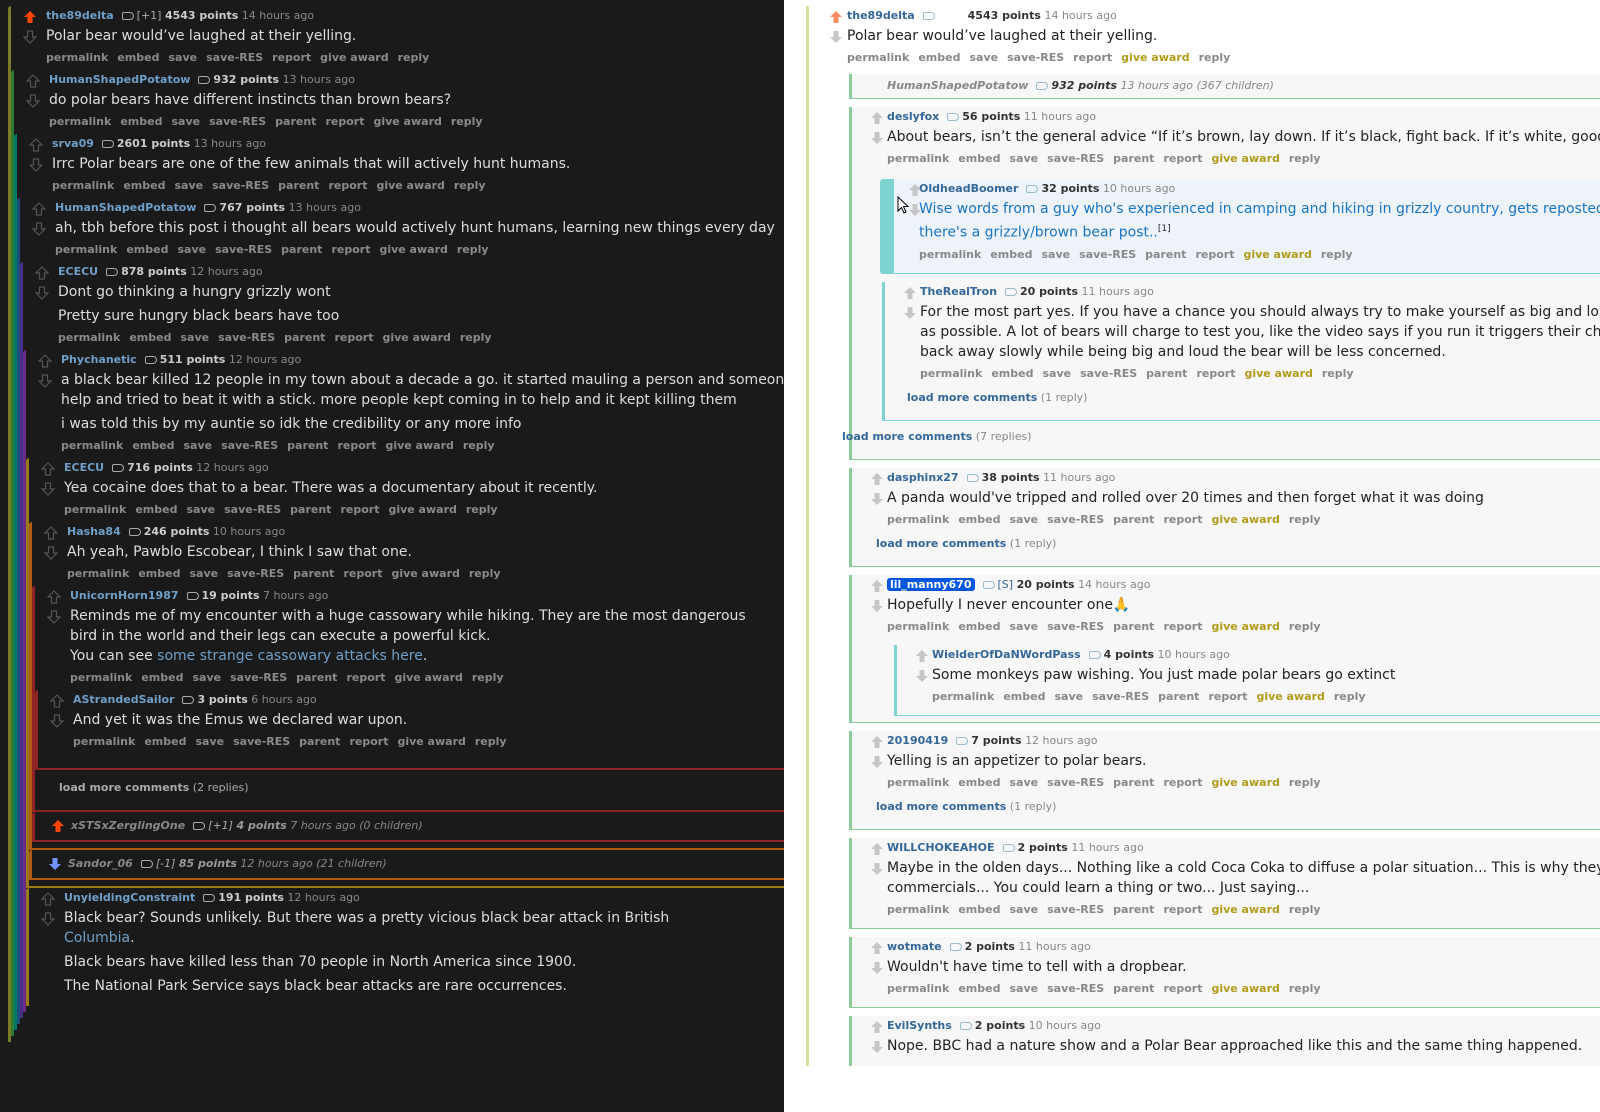 This screenshot has height=1112, width=1600. Describe the element at coordinates (958, 291) in the screenshot. I see `comment-author: TheRealTron` at that location.